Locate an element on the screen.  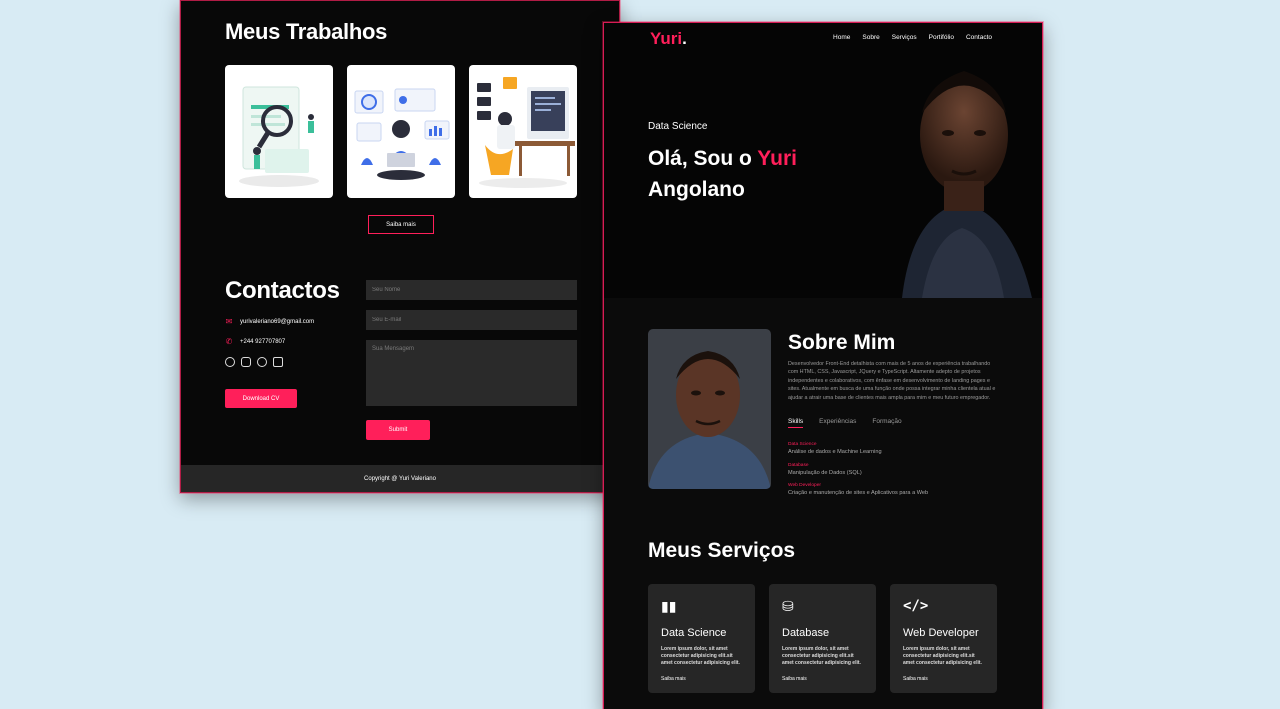
about-title: Sobre Mim is located at coordinates (842, 342).